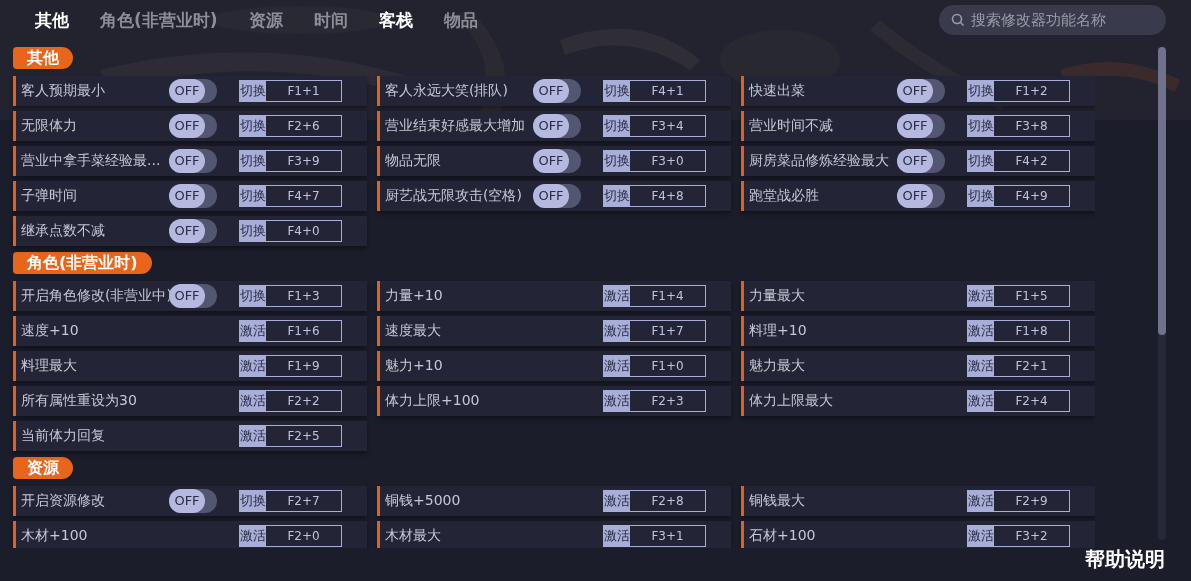 The width and height of the screenshot is (1191, 581). Describe the element at coordinates (303, 91) in the screenshot. I see `hotkey-text: F1+1` at that location.